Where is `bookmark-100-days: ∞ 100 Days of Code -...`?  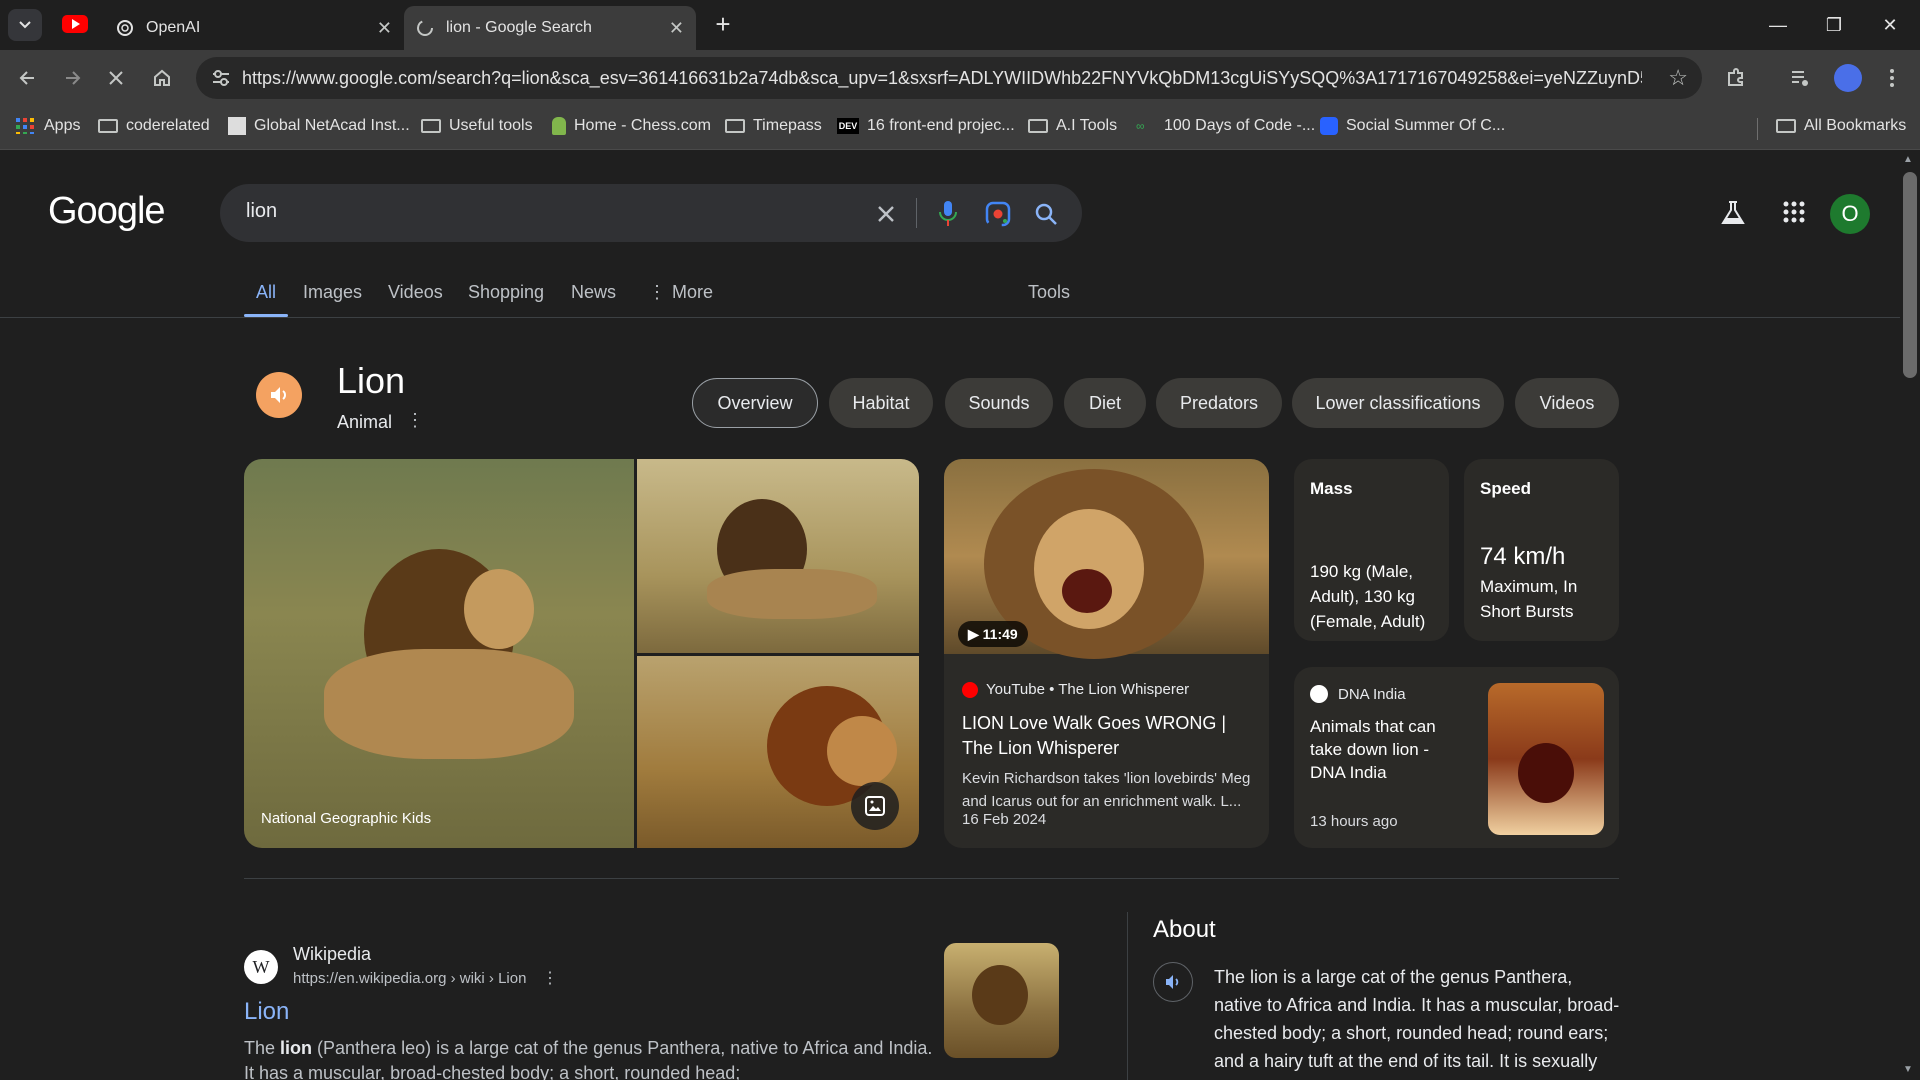 bookmark-100-days: ∞ 100 Days of Code -... is located at coordinates (1225, 126).